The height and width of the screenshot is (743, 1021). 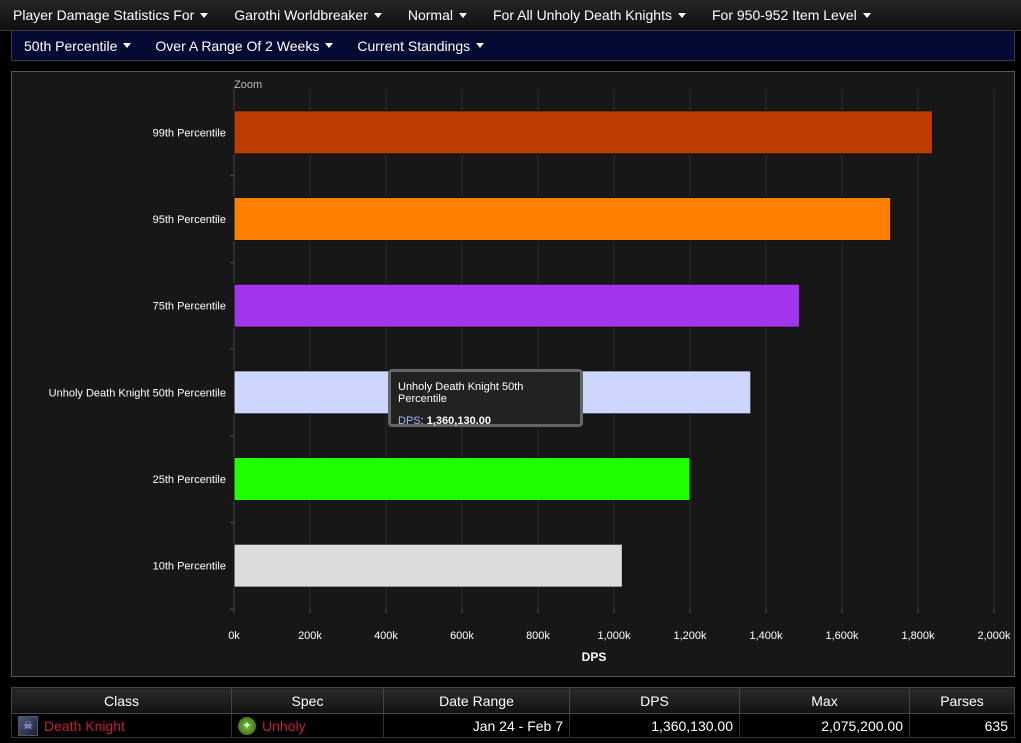 I want to click on menu-stat-type: Player Damage Statistics For, so click(x=110, y=15).